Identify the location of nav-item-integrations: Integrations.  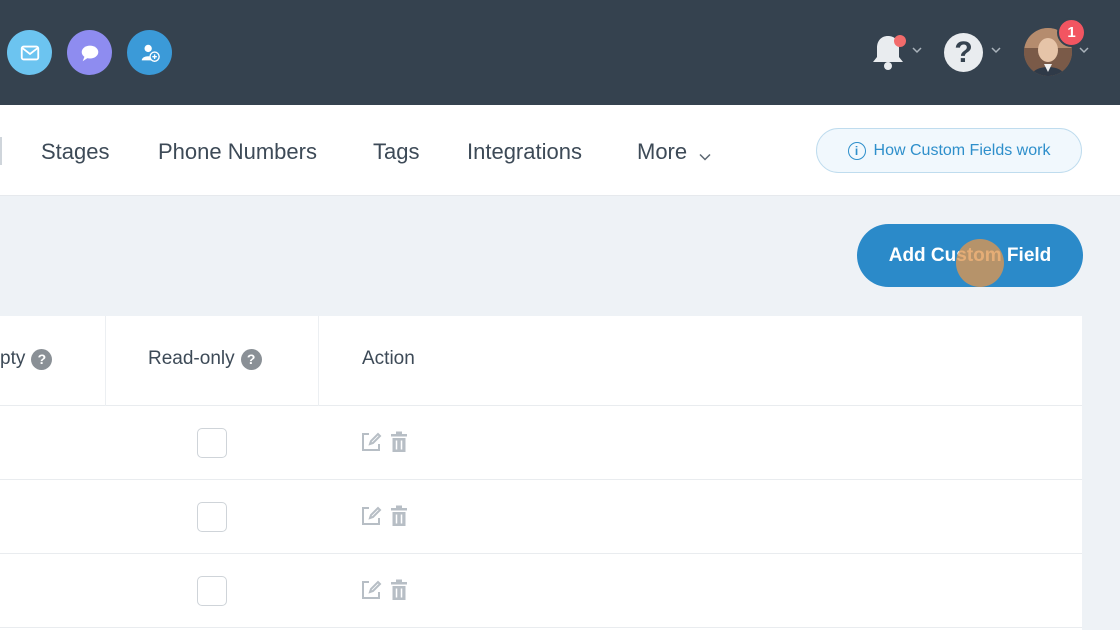
(524, 152).